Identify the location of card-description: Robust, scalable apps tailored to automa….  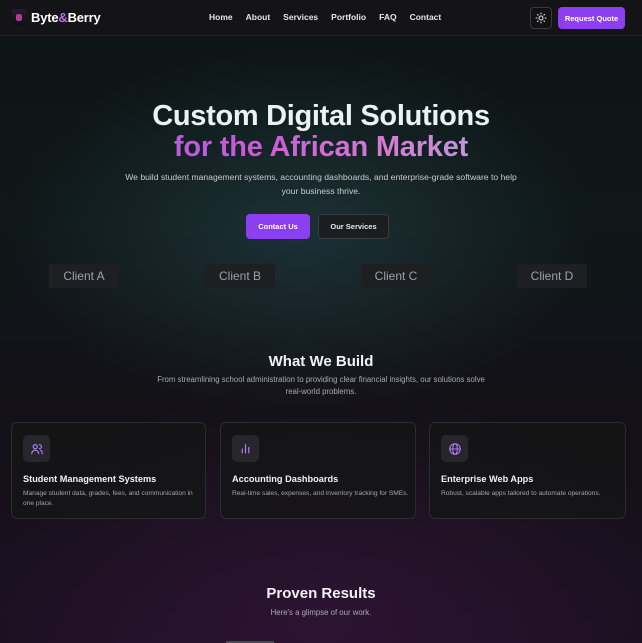
(521, 493).